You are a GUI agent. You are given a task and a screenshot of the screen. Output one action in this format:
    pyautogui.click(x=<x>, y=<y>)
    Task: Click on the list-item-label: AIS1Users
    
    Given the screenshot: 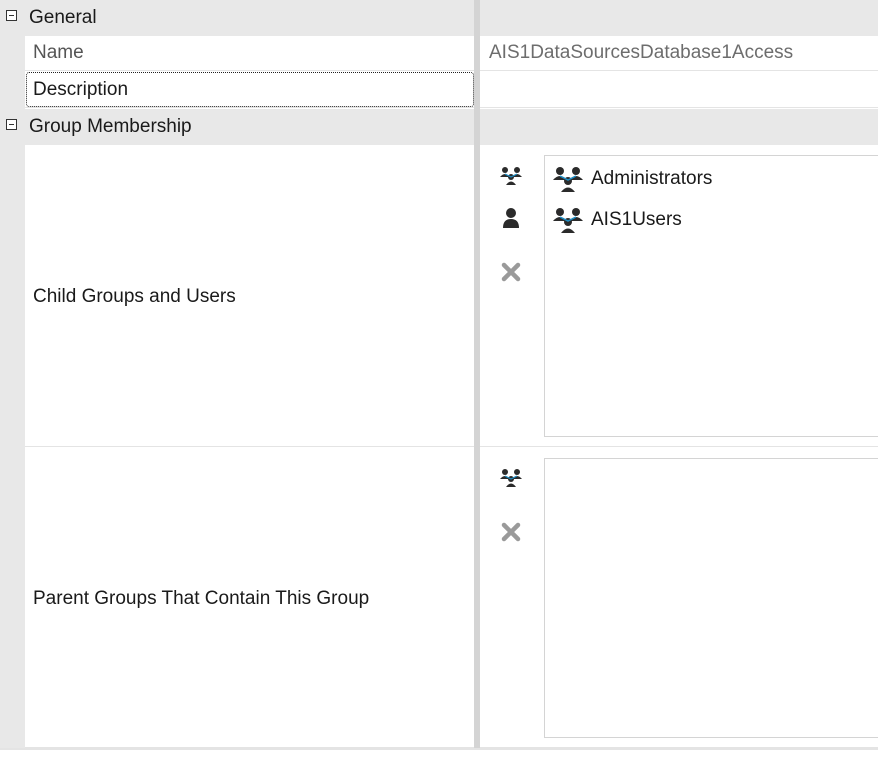 What is the action you would take?
    pyautogui.click(x=636, y=219)
    